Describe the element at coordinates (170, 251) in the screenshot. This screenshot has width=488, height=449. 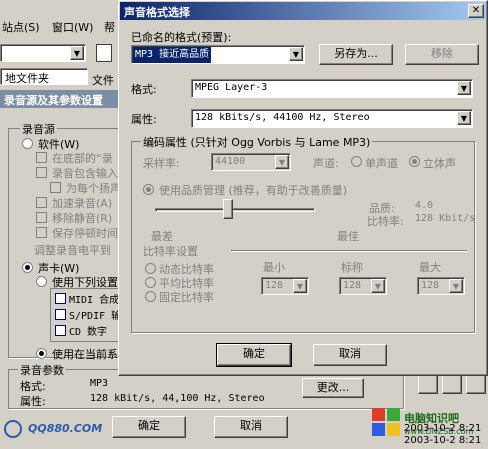
I see `bitrate-settings-label: 比特率设置` at that location.